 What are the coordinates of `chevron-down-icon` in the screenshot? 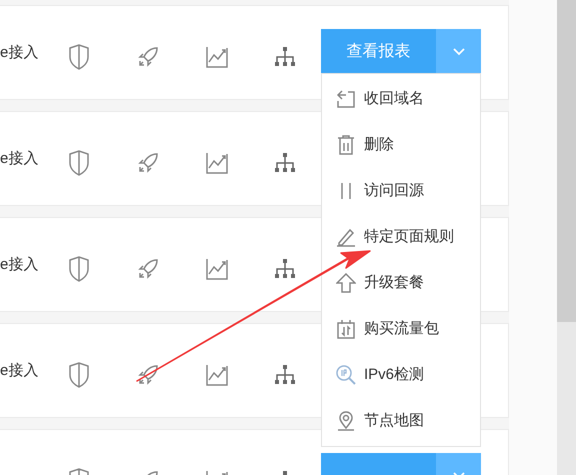 It's located at (458, 52).